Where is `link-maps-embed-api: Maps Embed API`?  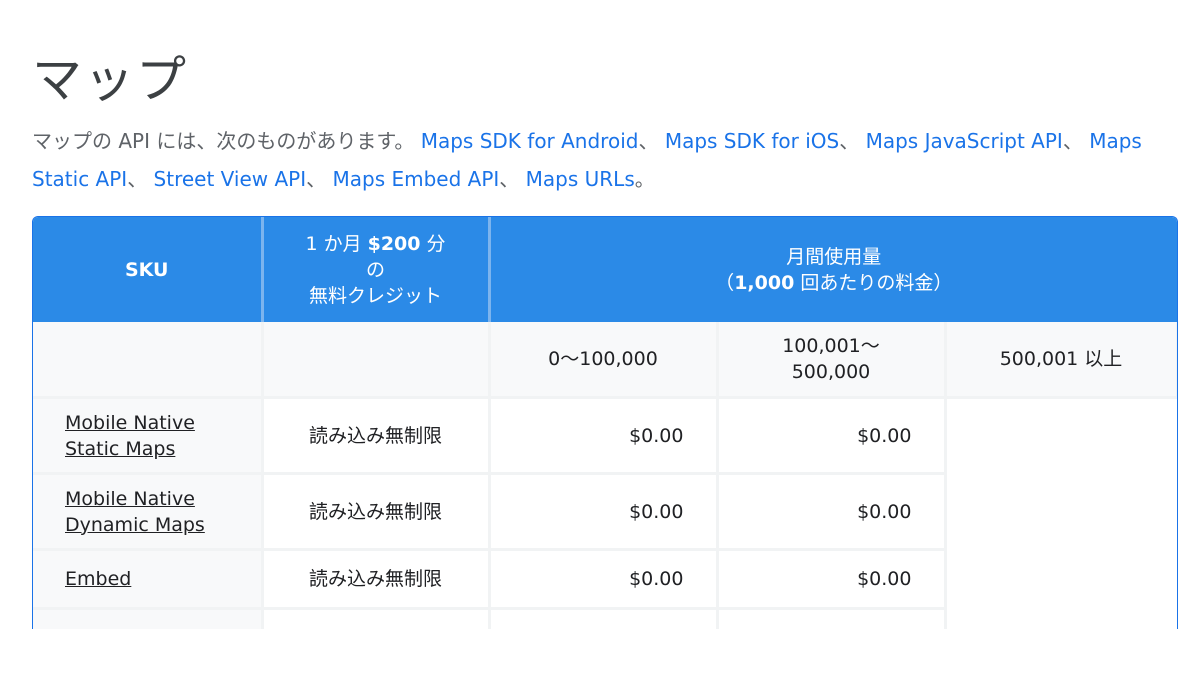 link-maps-embed-api: Maps Embed API is located at coordinates (416, 179).